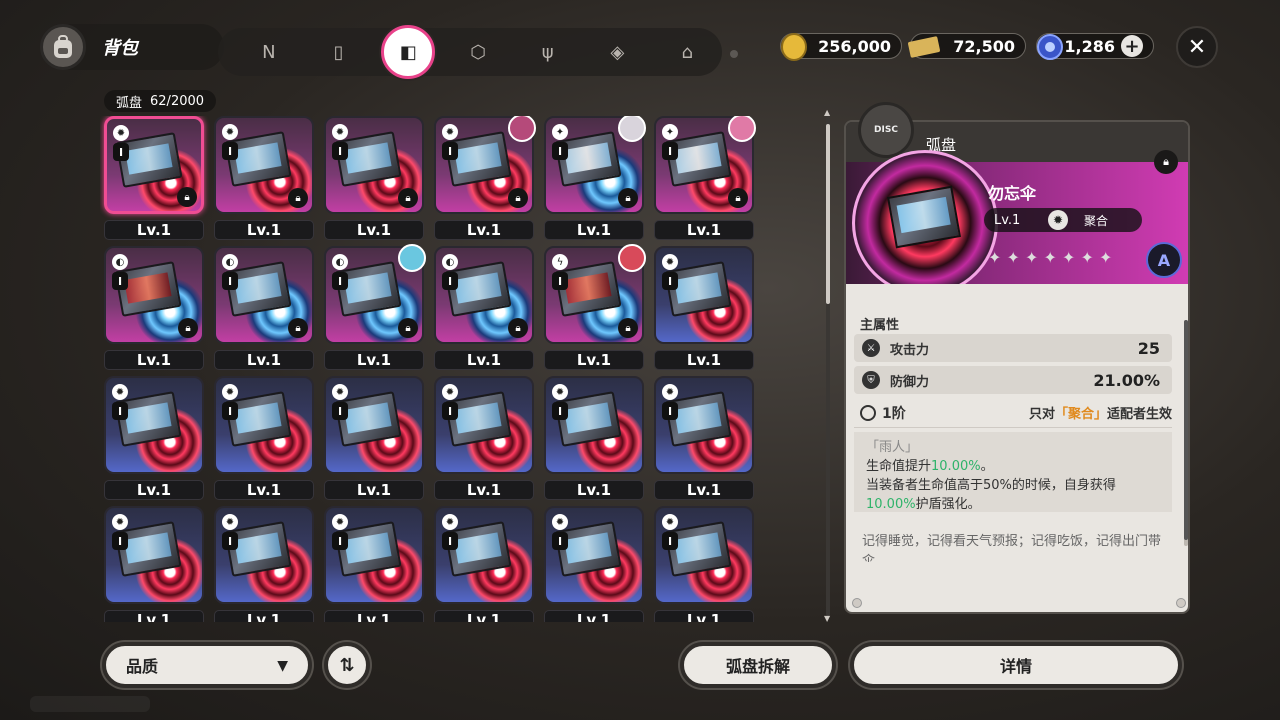 The image size is (1280, 720). What do you see at coordinates (548, 52) in the screenshot?
I see `tab-fork-knife: ψ` at bounding box center [548, 52].